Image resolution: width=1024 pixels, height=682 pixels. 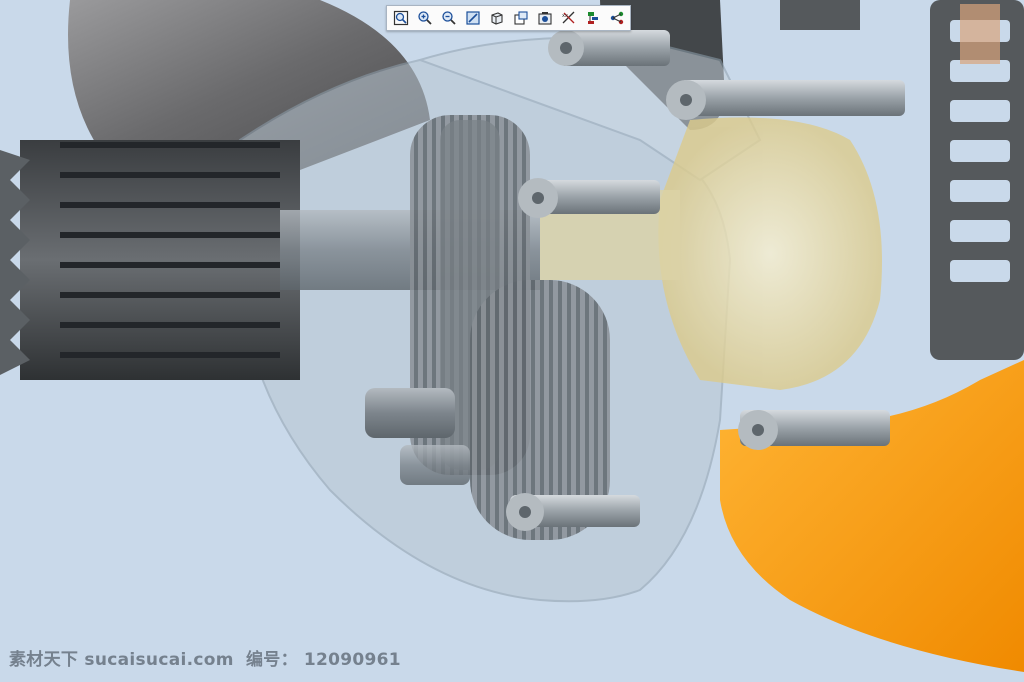 What do you see at coordinates (496, 18) in the screenshot?
I see `display-style-icon` at bounding box center [496, 18].